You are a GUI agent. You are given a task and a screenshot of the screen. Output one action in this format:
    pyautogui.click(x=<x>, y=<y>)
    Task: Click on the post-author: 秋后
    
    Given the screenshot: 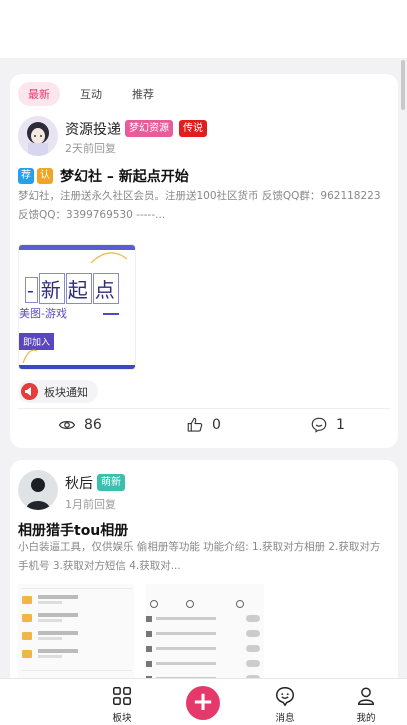 What is the action you would take?
    pyautogui.click(x=79, y=483)
    